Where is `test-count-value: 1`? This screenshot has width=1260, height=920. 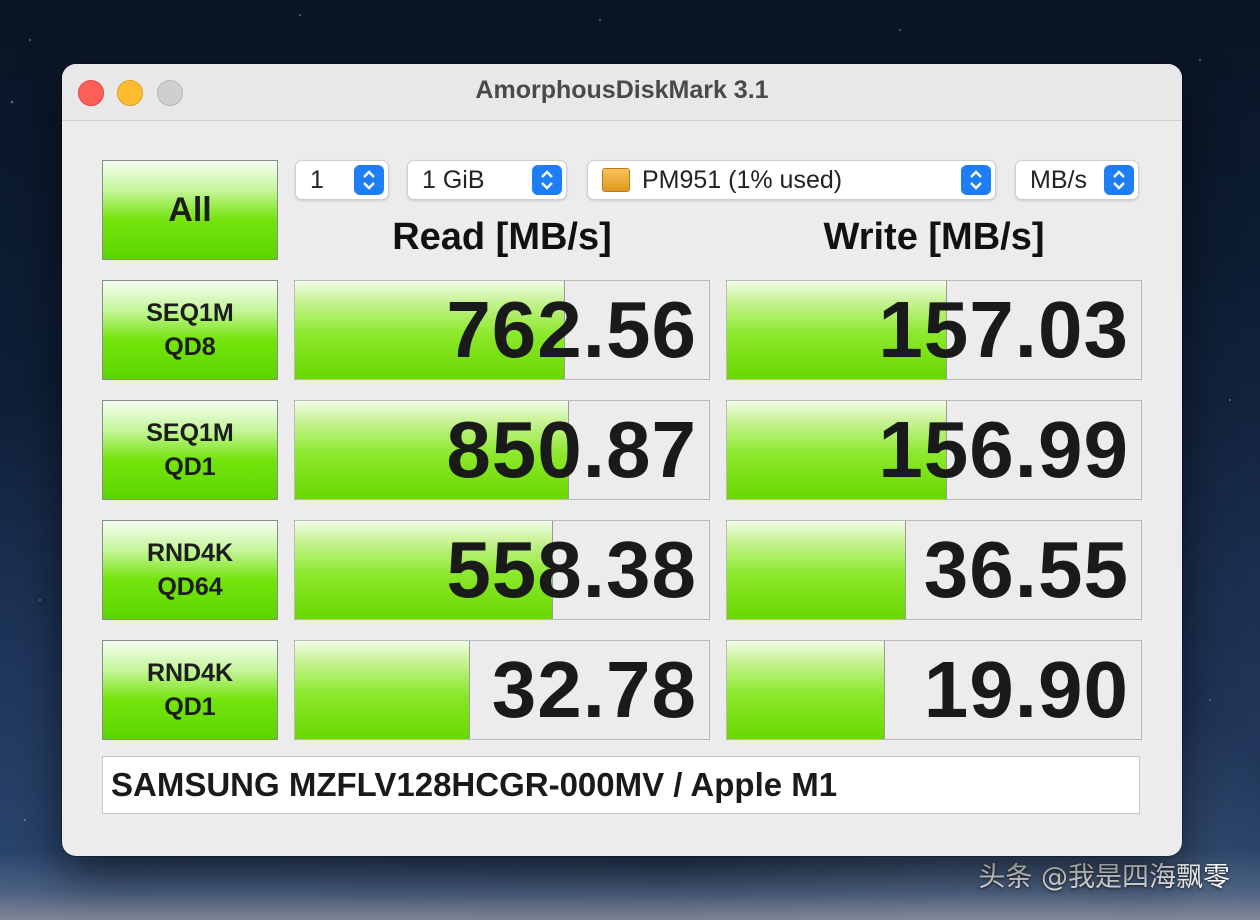
test-count-value: 1 is located at coordinates (317, 179).